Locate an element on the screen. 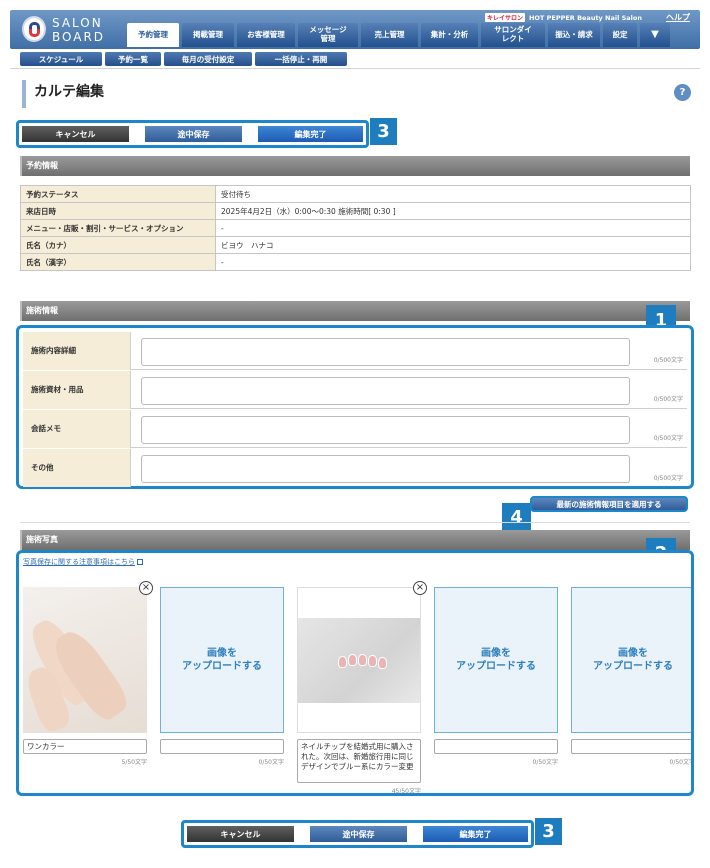  top-action-bar: キャンセル 途中保存 編集完了 is located at coordinates (192, 134).